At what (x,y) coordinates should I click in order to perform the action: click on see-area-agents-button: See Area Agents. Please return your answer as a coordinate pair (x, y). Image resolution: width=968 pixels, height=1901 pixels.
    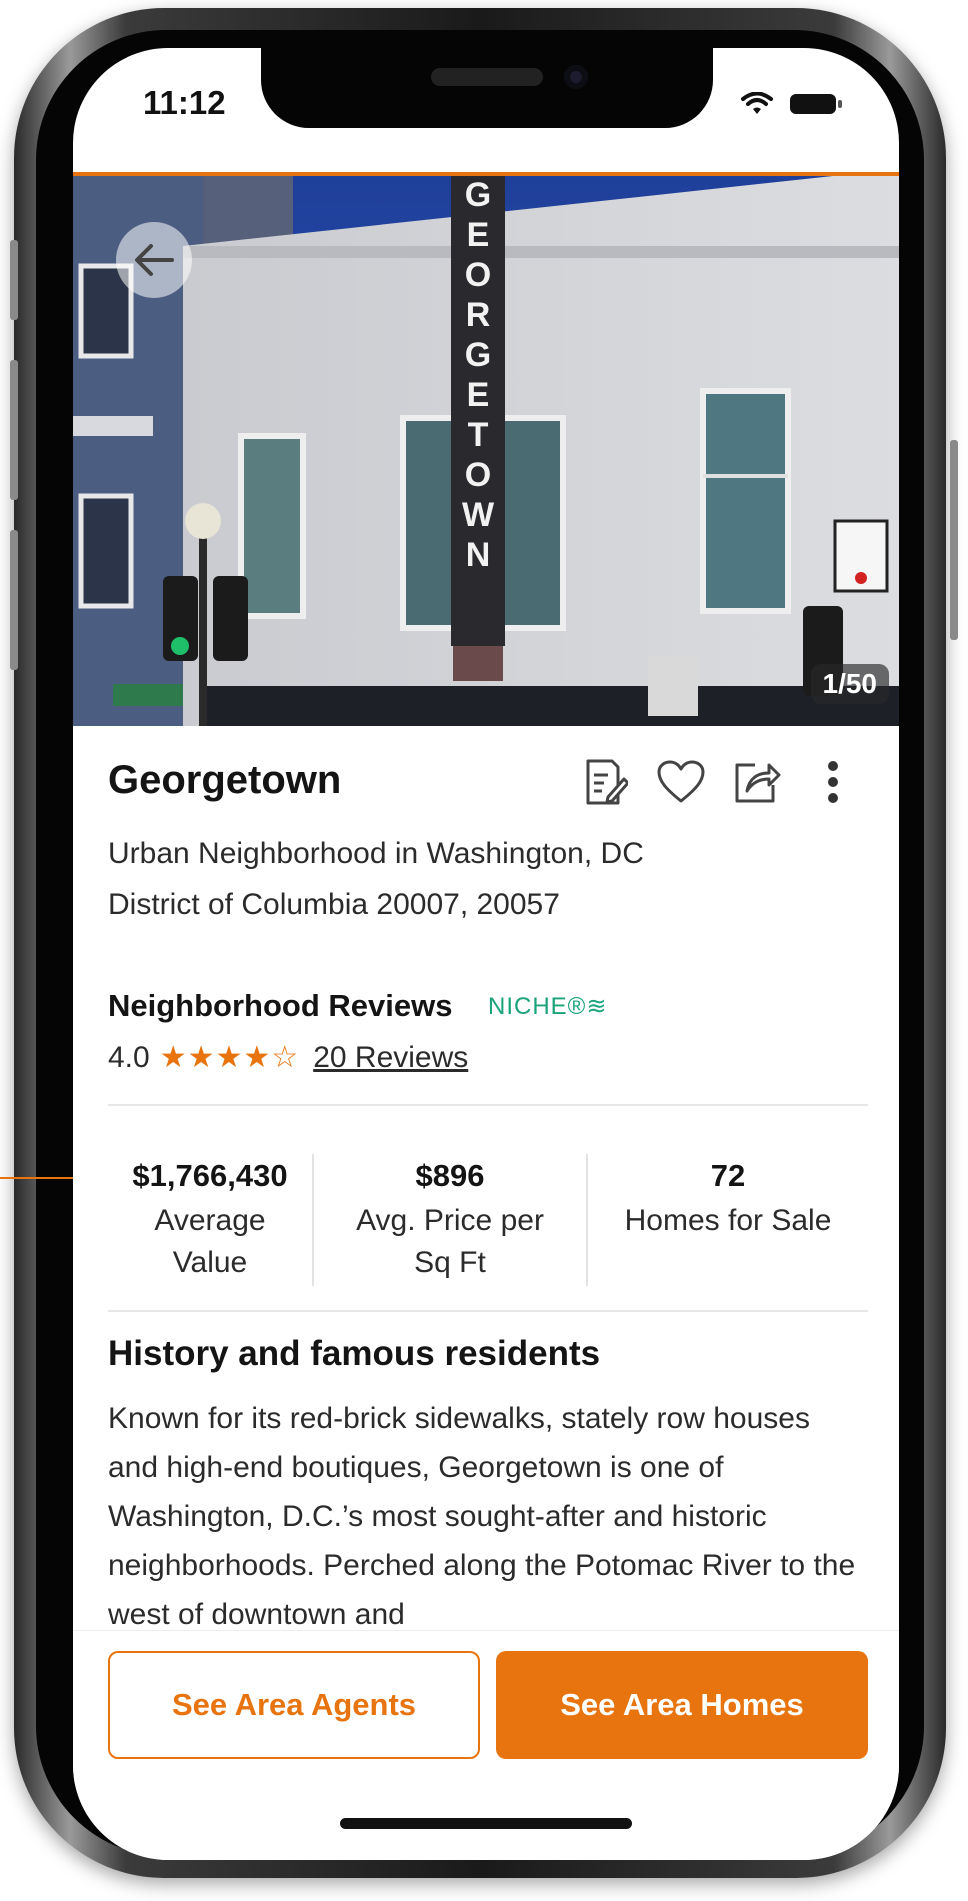
    Looking at the image, I should click on (294, 1705).